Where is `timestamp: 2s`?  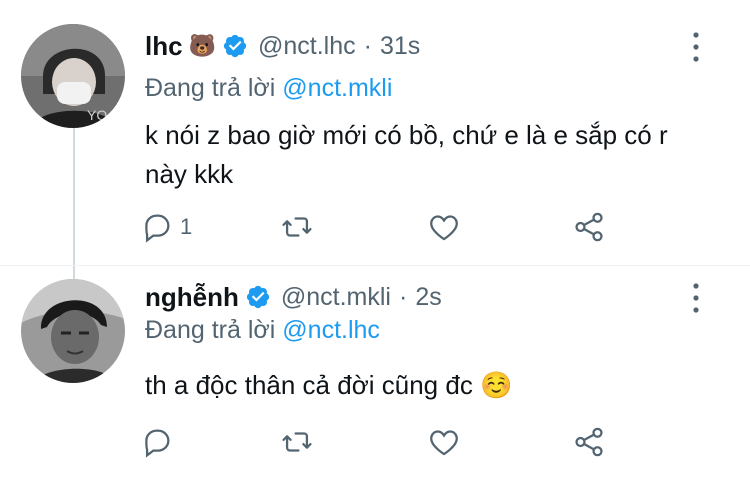 timestamp: 2s is located at coordinates (428, 297).